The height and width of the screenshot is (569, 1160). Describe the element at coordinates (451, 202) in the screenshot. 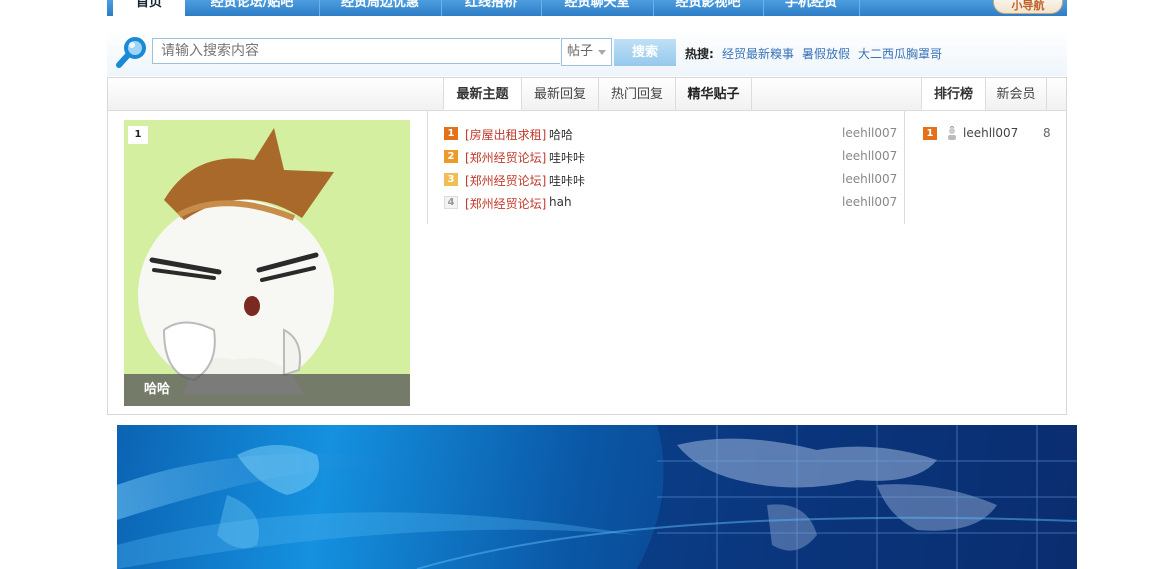

I see `rank-badge: 4` at that location.